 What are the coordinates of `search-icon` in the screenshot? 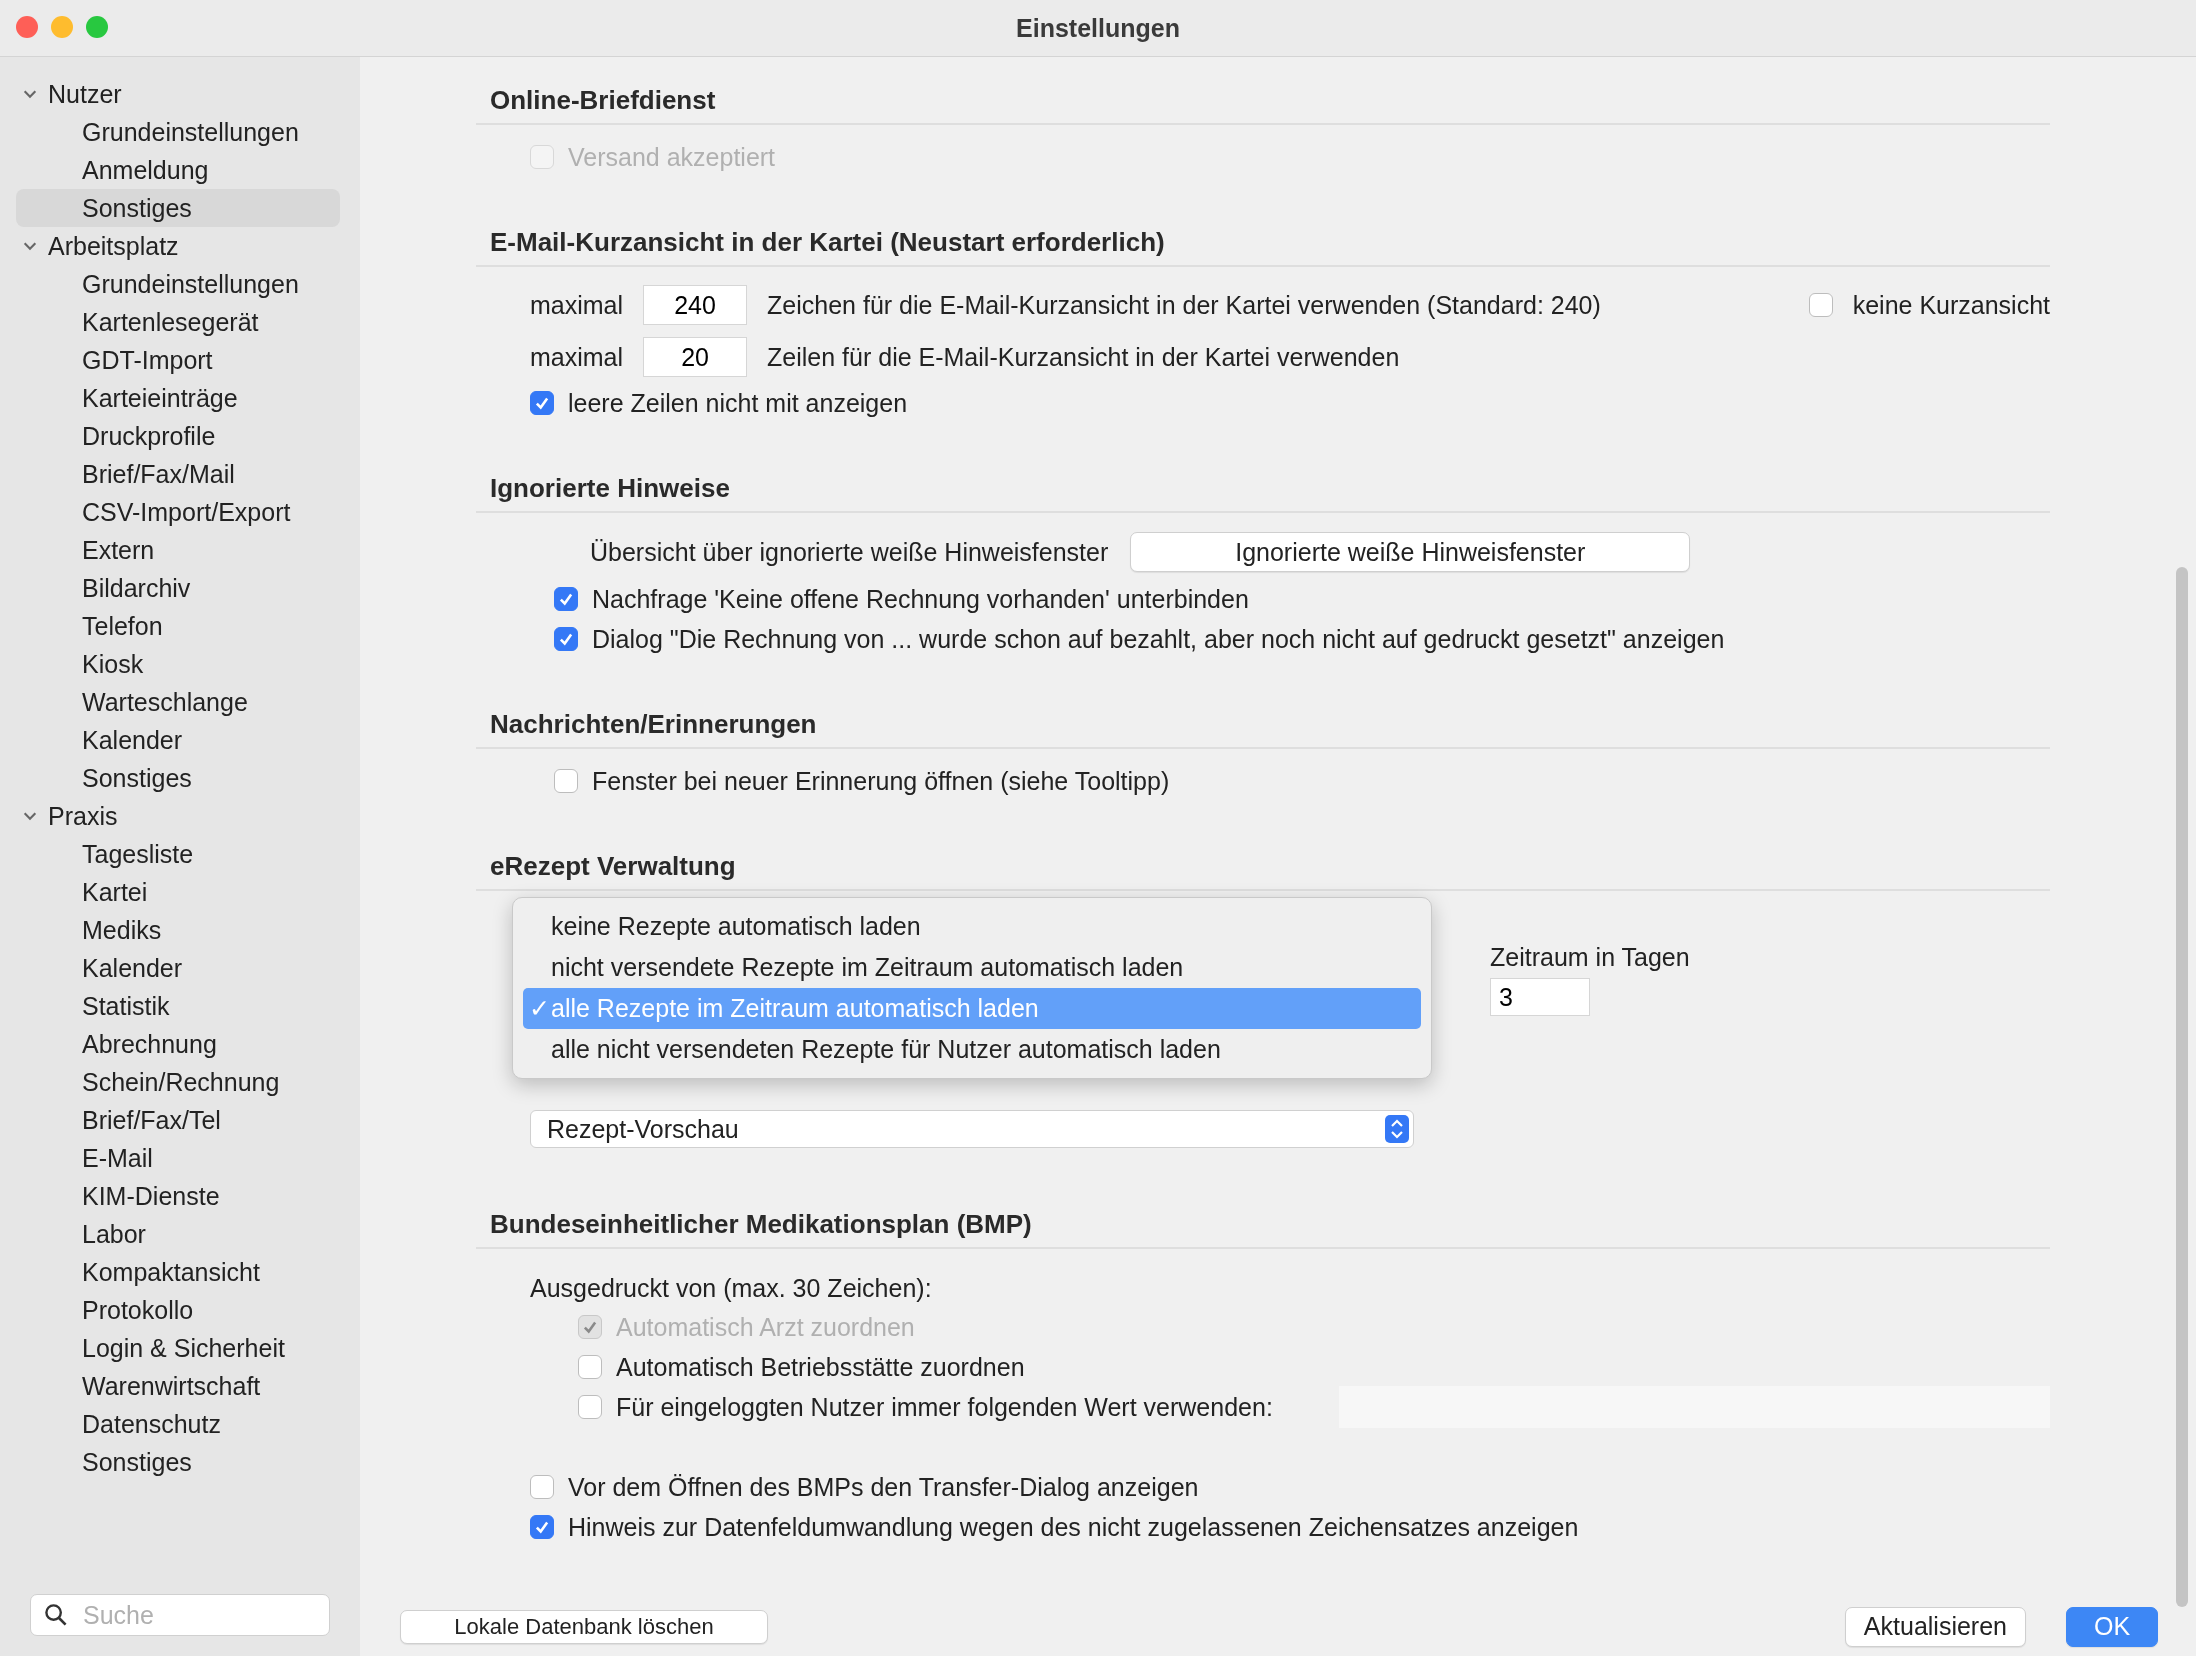 It's located at (56, 1615).